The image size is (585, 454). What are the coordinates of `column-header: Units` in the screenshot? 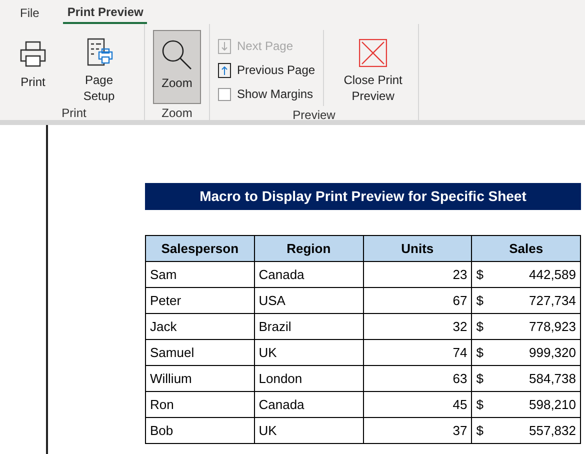 It's located at (417, 249).